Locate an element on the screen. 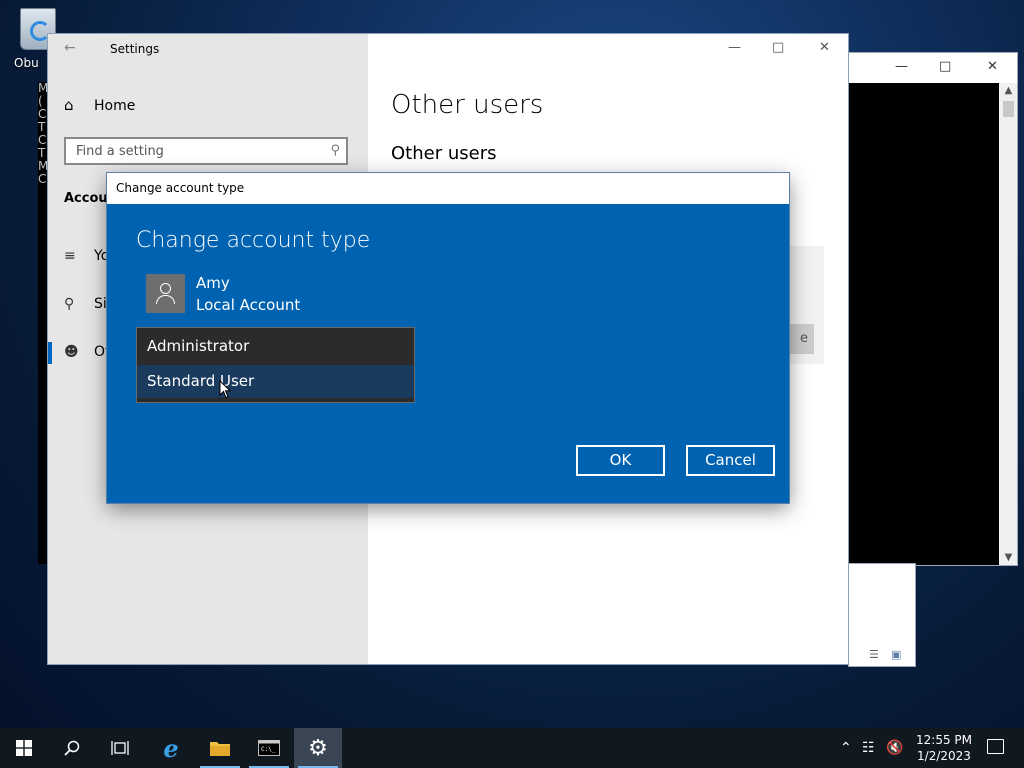  dialog-window-title: Change account type is located at coordinates (180, 188).